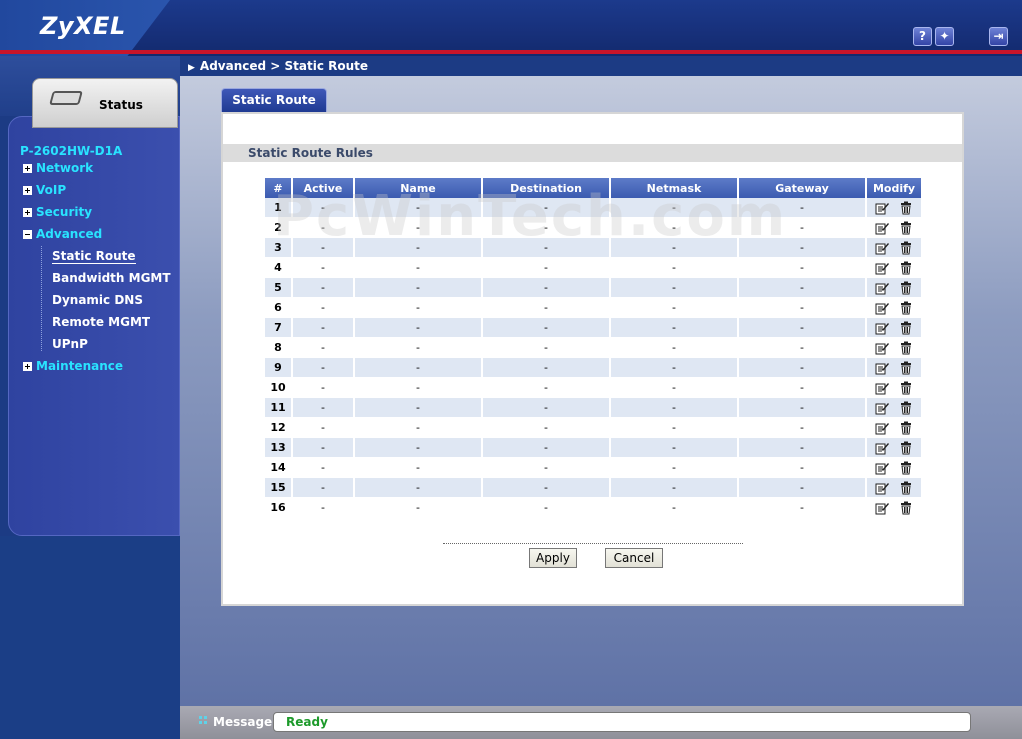 The image size is (1022, 739). Describe the element at coordinates (593, 248) in the screenshot. I see `table-row: 3-----` at that location.